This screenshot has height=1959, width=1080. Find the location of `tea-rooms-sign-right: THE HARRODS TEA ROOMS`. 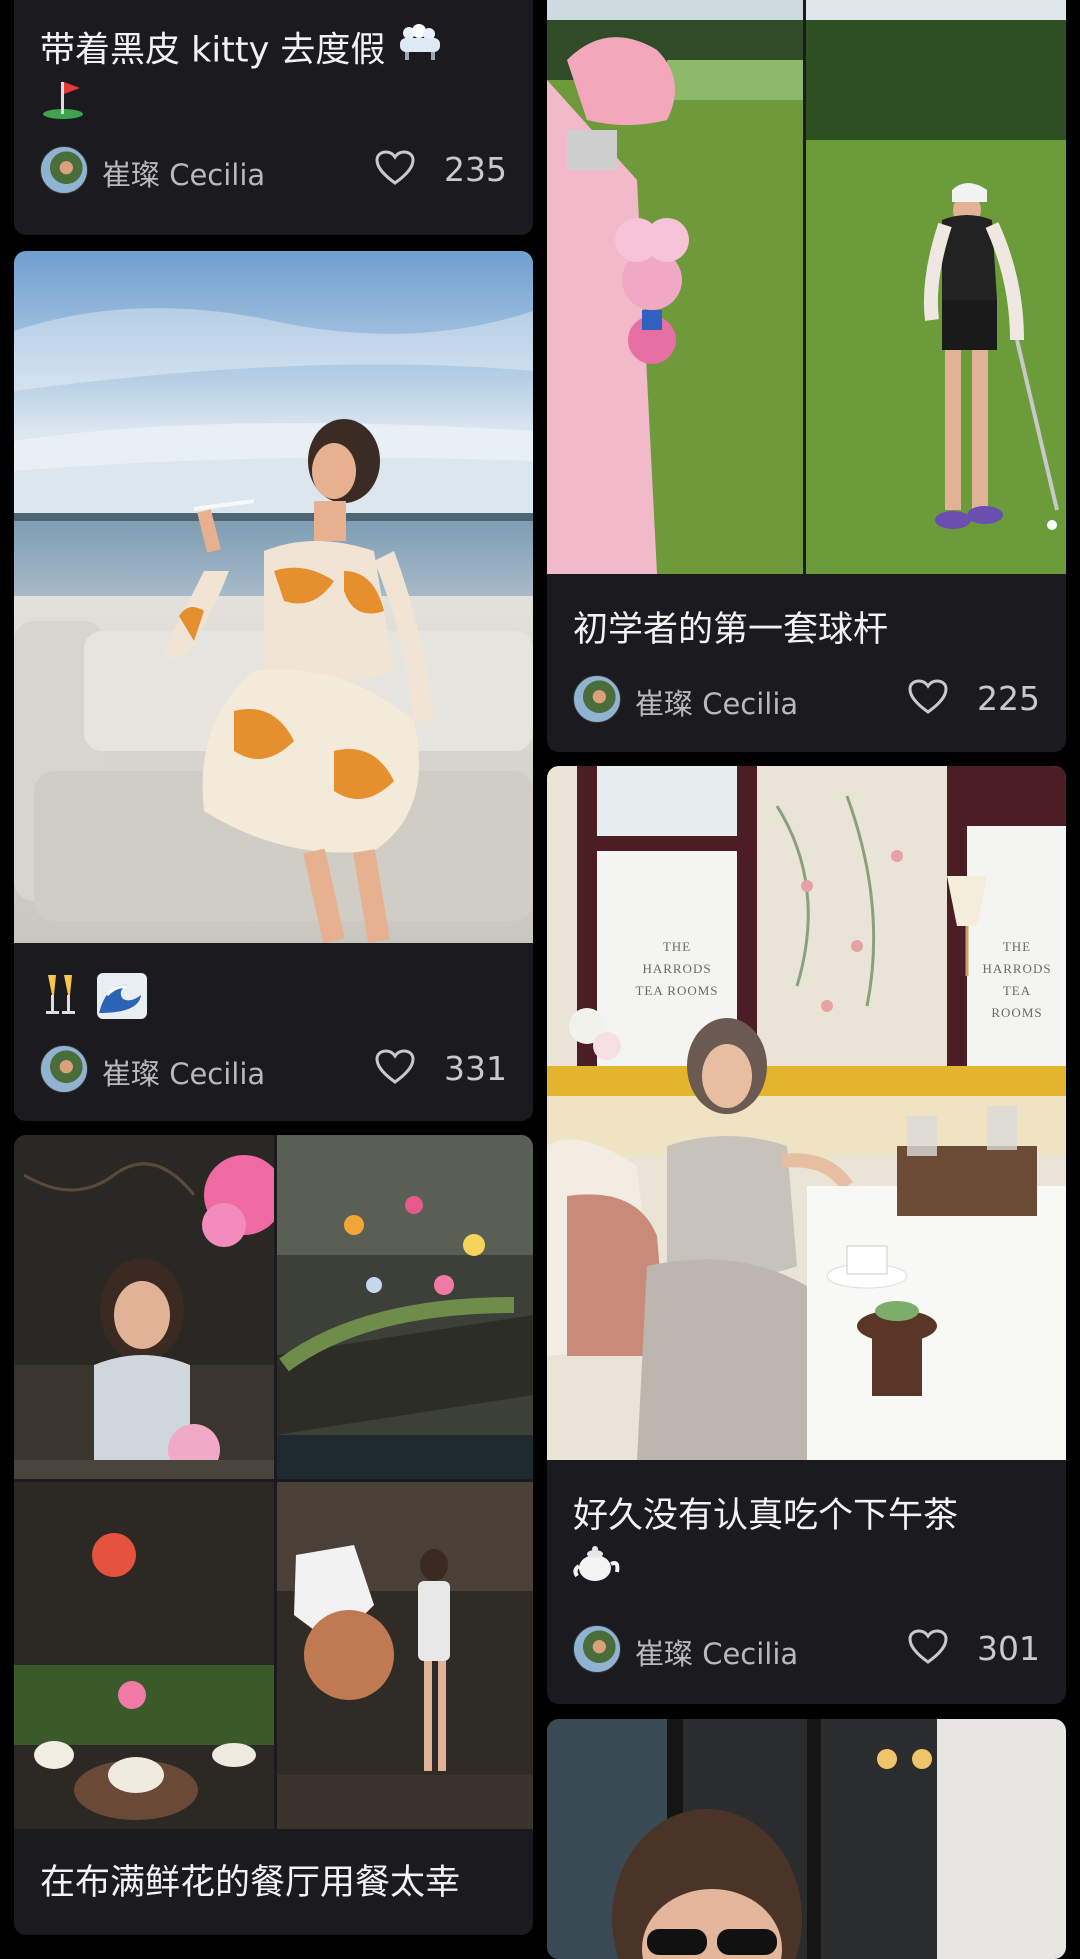

tea-rooms-sign-right: THE HARRODS TEA ROOMS is located at coordinates (1017, 979).